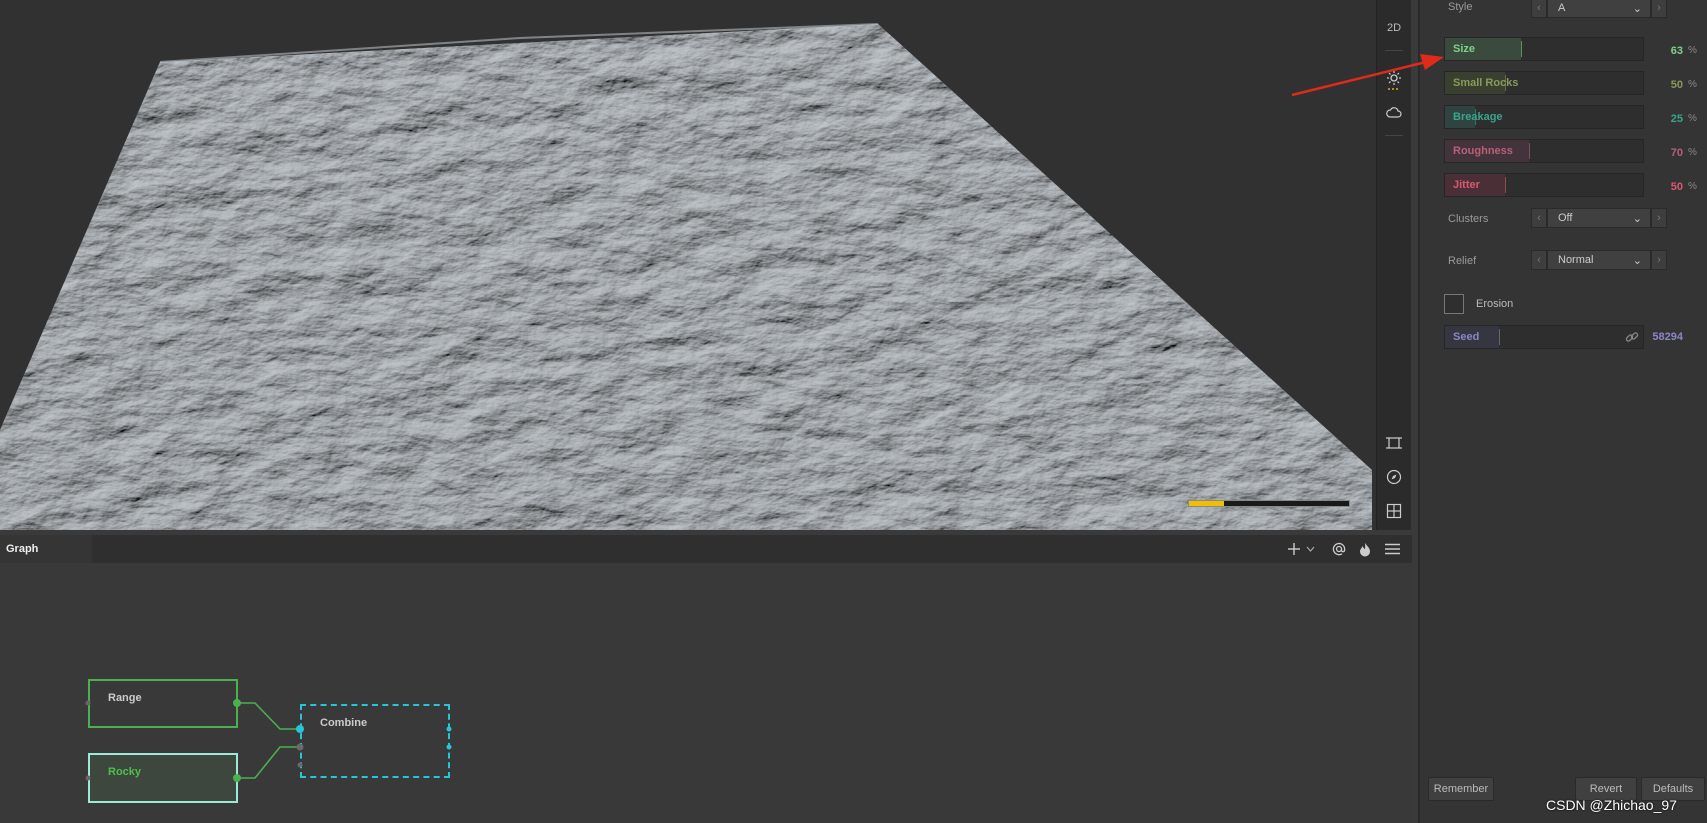  Describe the element at coordinates (1478, 117) in the screenshot. I see `slider-label: Breakage` at that location.